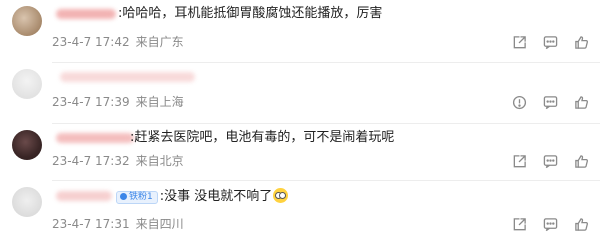  Describe the element at coordinates (519, 102) in the screenshot. I see `report-icon` at that location.